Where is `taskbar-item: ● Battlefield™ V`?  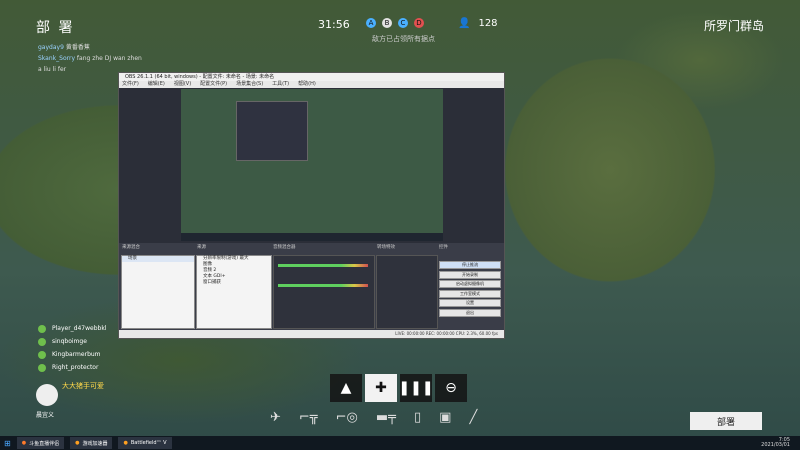 taskbar-item: ● Battlefield™ V is located at coordinates (145, 443).